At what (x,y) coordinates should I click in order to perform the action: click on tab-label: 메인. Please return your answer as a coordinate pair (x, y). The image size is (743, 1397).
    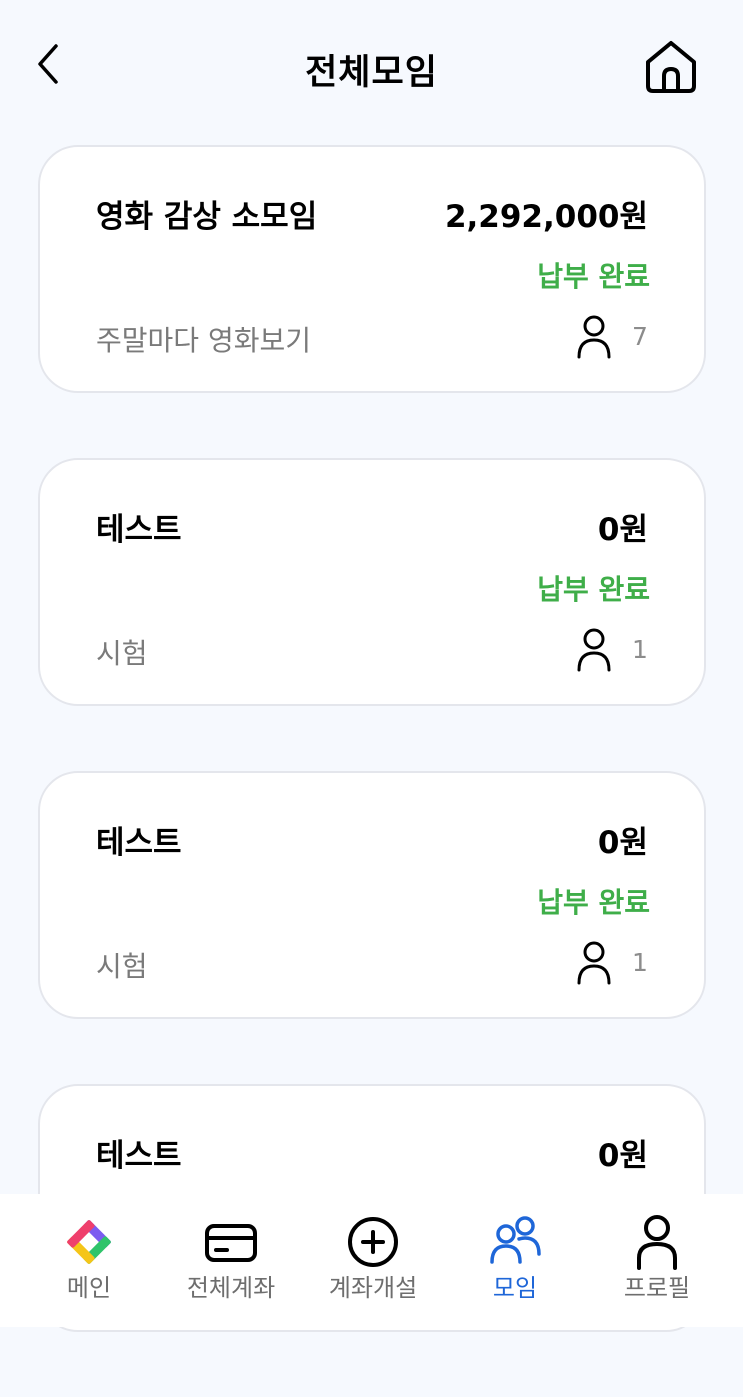
    Looking at the image, I should click on (89, 1288).